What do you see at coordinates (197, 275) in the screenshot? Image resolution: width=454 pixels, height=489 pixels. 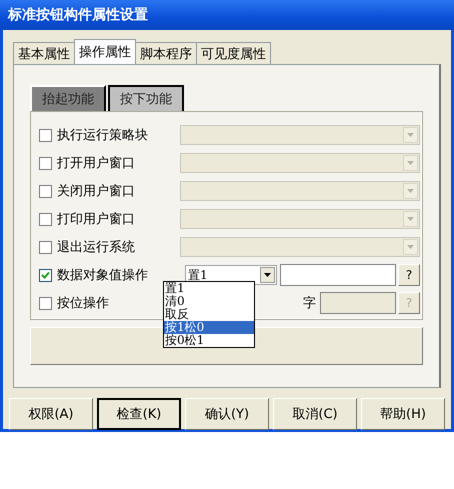 I see `dropdown-value: 置1` at bounding box center [197, 275].